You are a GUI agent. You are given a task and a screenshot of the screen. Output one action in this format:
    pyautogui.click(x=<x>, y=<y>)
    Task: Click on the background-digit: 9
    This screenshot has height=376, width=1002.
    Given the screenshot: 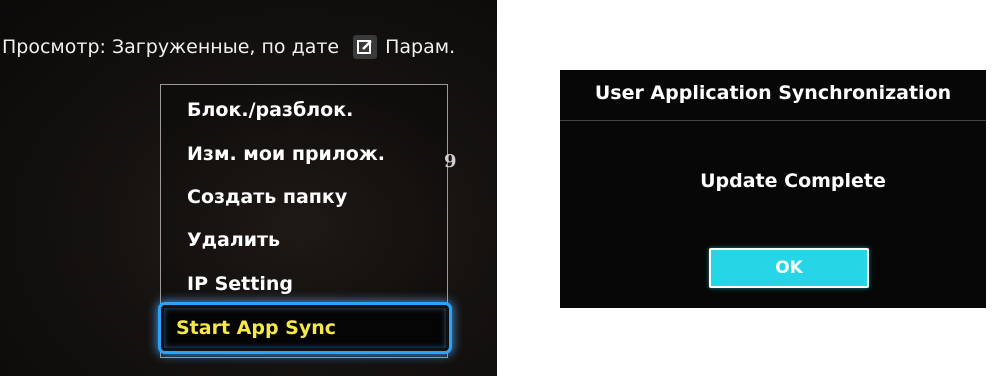 What is the action you would take?
    pyautogui.click(x=450, y=161)
    